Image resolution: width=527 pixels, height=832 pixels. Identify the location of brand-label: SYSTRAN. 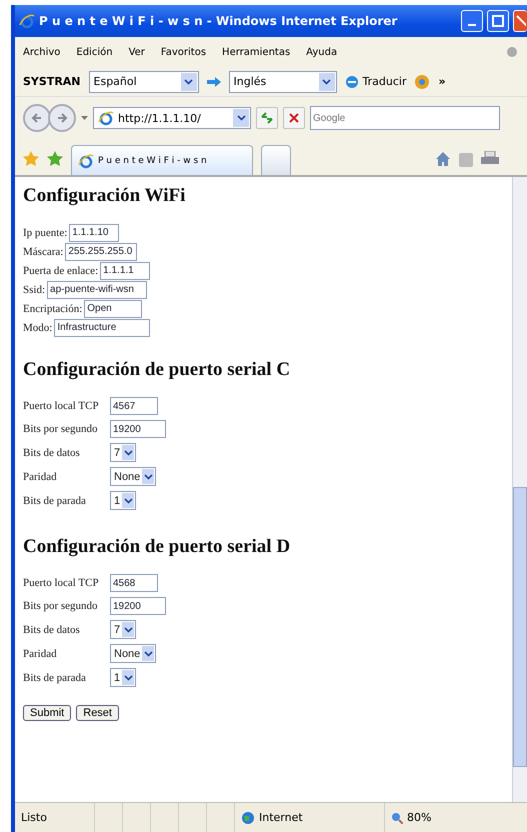
(52, 81).